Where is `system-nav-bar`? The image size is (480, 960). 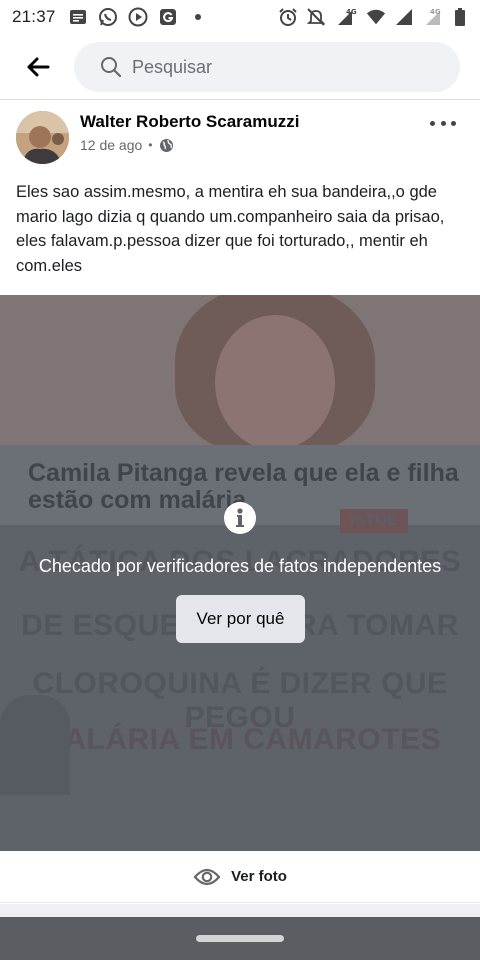
system-nav-bar is located at coordinates (240, 938).